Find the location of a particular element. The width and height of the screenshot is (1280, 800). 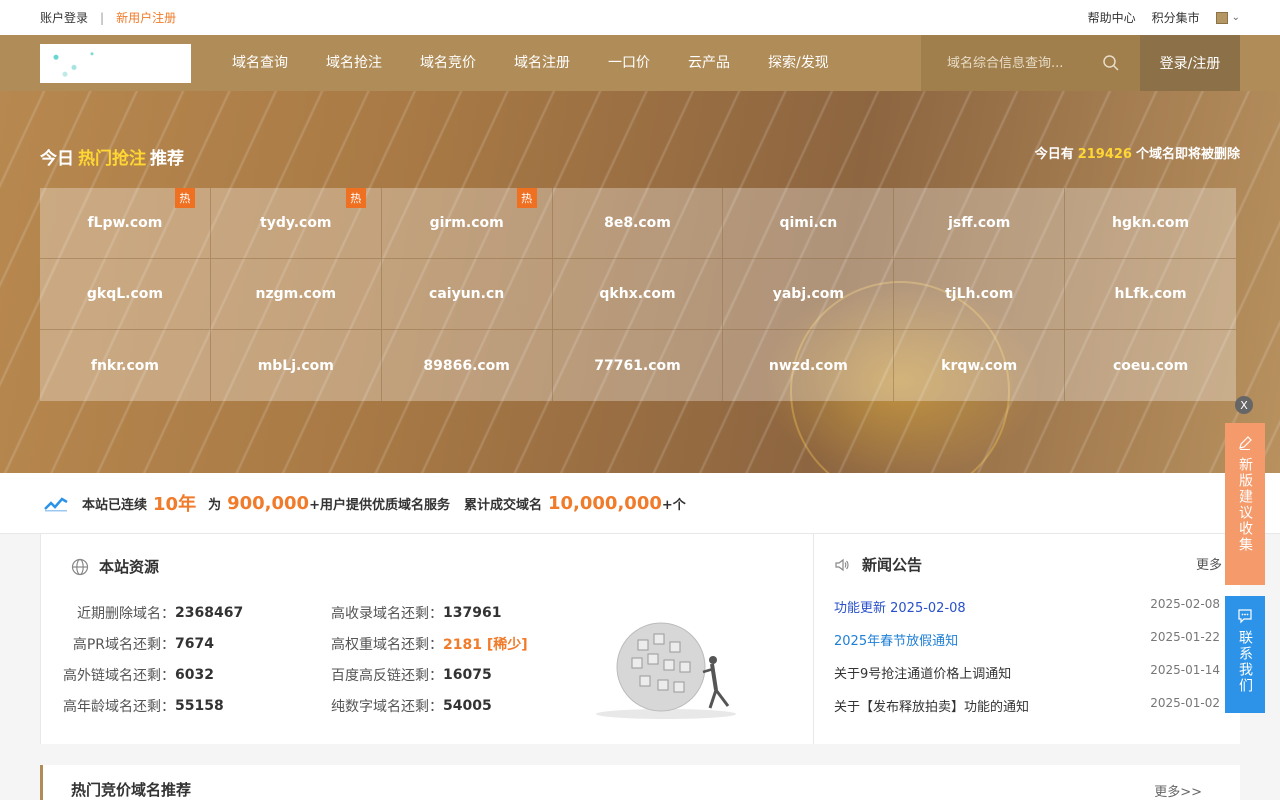

domain-cell: tydy.com 热 is located at coordinates (296, 223).